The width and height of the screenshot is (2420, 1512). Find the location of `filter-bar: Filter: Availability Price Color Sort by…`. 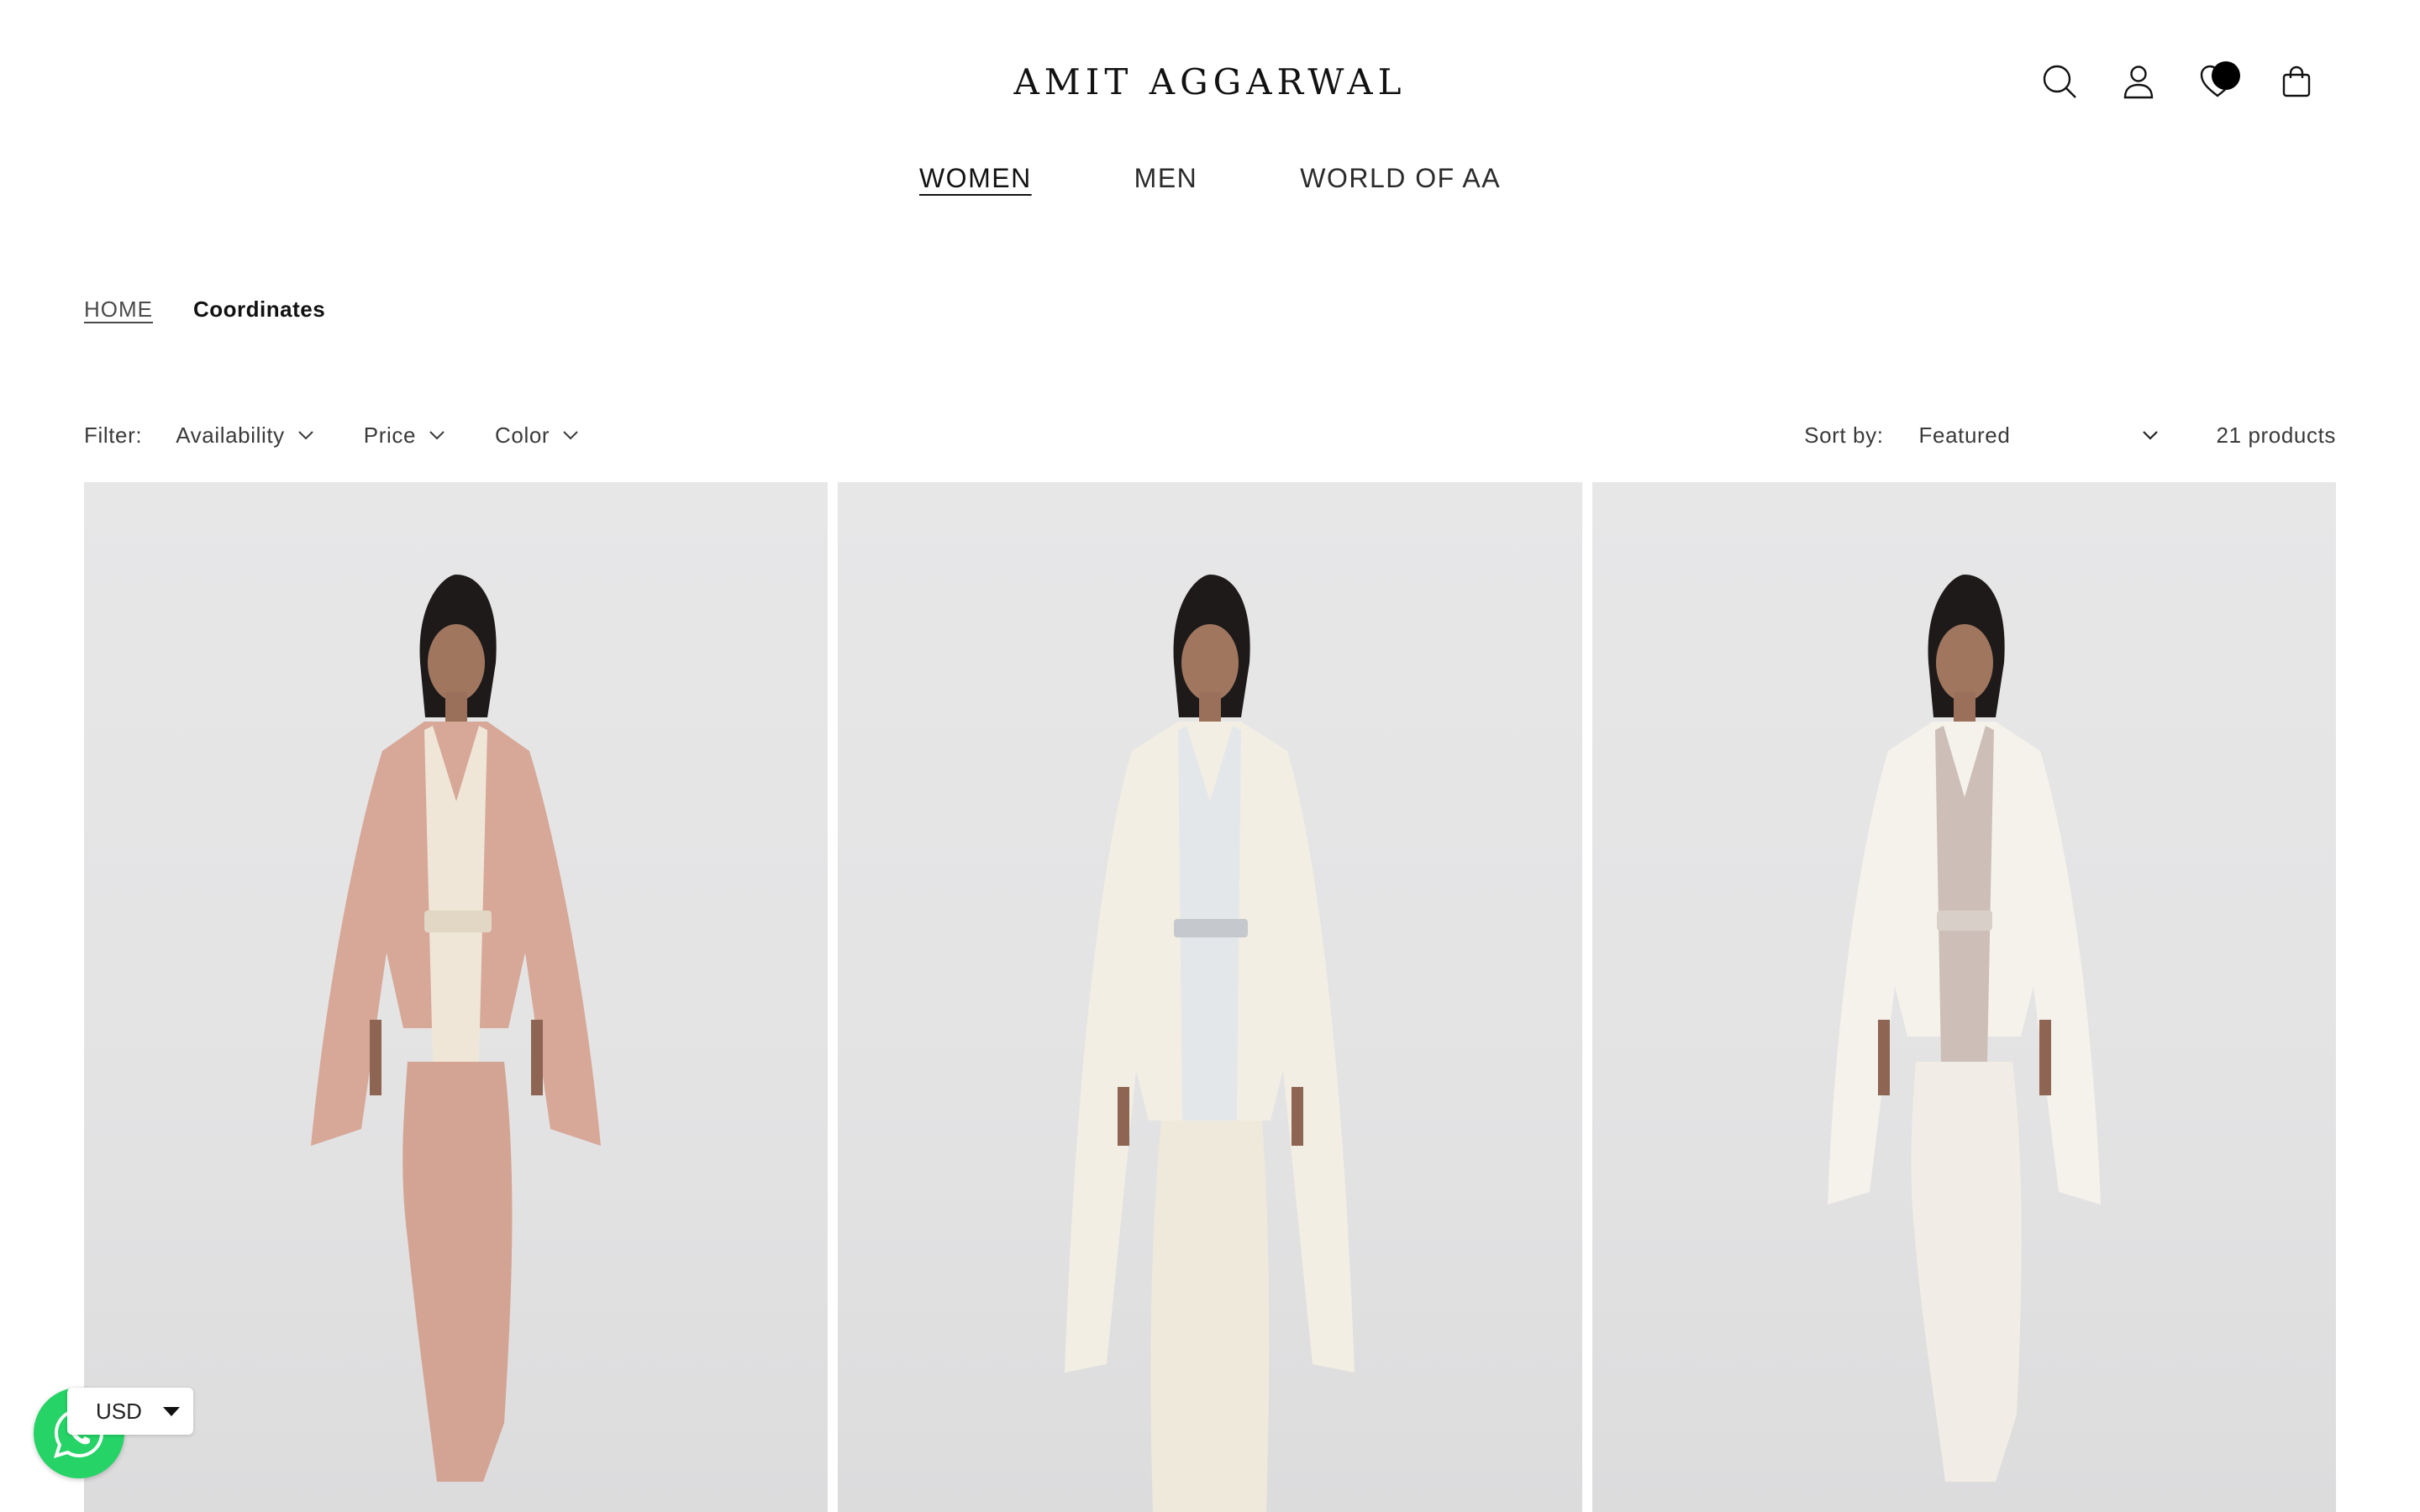

filter-bar: Filter: Availability Price Color Sort by… is located at coordinates (1210, 435).